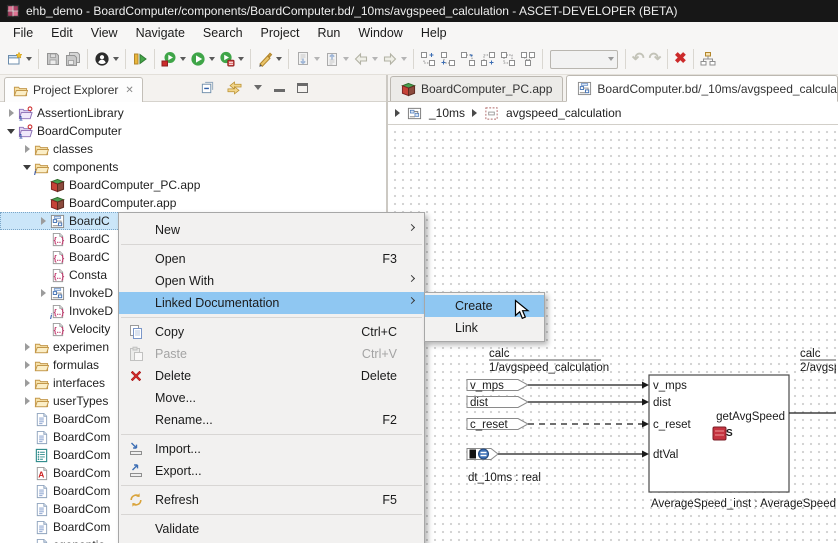 The image size is (838, 543). What do you see at coordinates (193, 113) in the screenshot?
I see `tree-item: 1 AssertionLibrary` at bounding box center [193, 113].